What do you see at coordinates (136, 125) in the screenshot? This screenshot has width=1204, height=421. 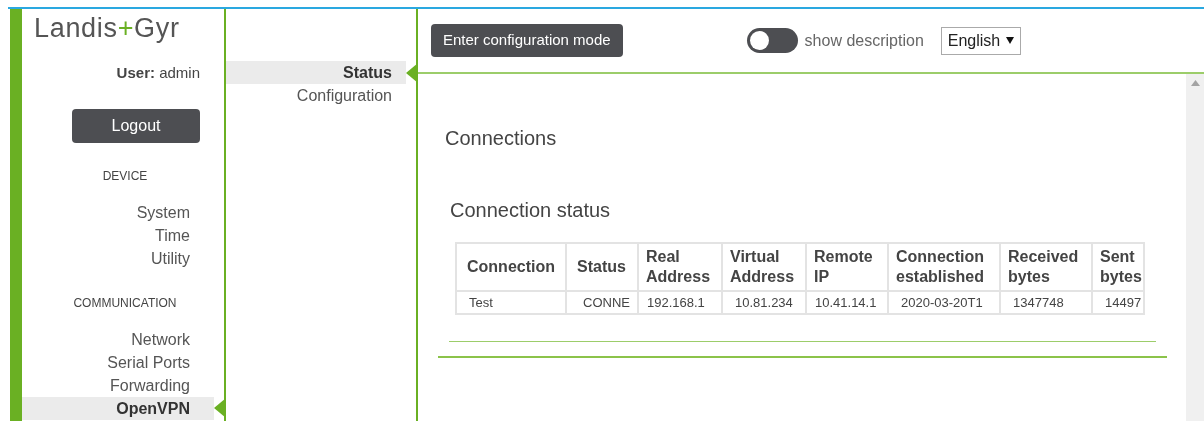 I see `logout-button: Logout` at bounding box center [136, 125].